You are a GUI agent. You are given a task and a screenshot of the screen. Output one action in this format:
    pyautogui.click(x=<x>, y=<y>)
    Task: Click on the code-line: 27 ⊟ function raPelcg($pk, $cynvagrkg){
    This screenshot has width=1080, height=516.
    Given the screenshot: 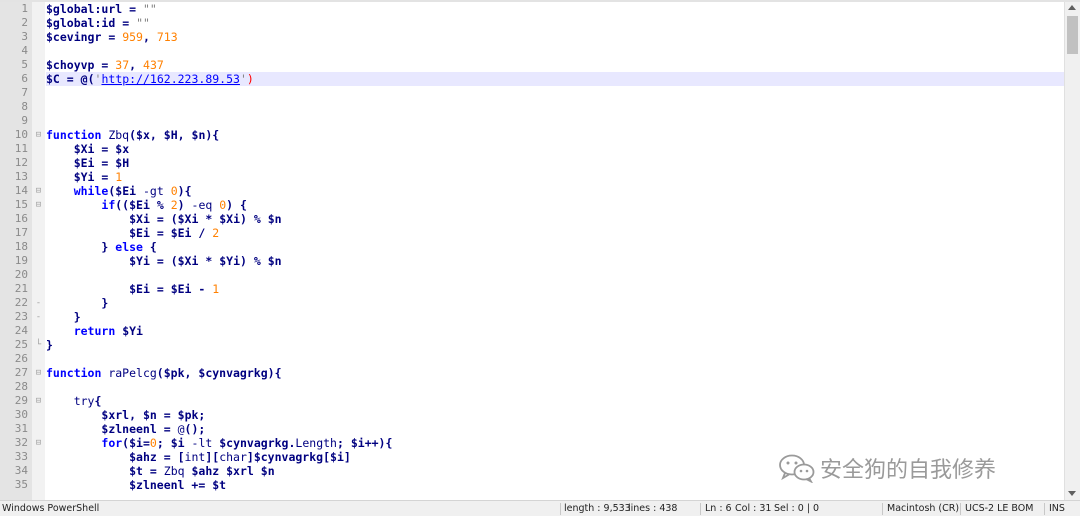 What is the action you would take?
    pyautogui.click(x=532, y=373)
    